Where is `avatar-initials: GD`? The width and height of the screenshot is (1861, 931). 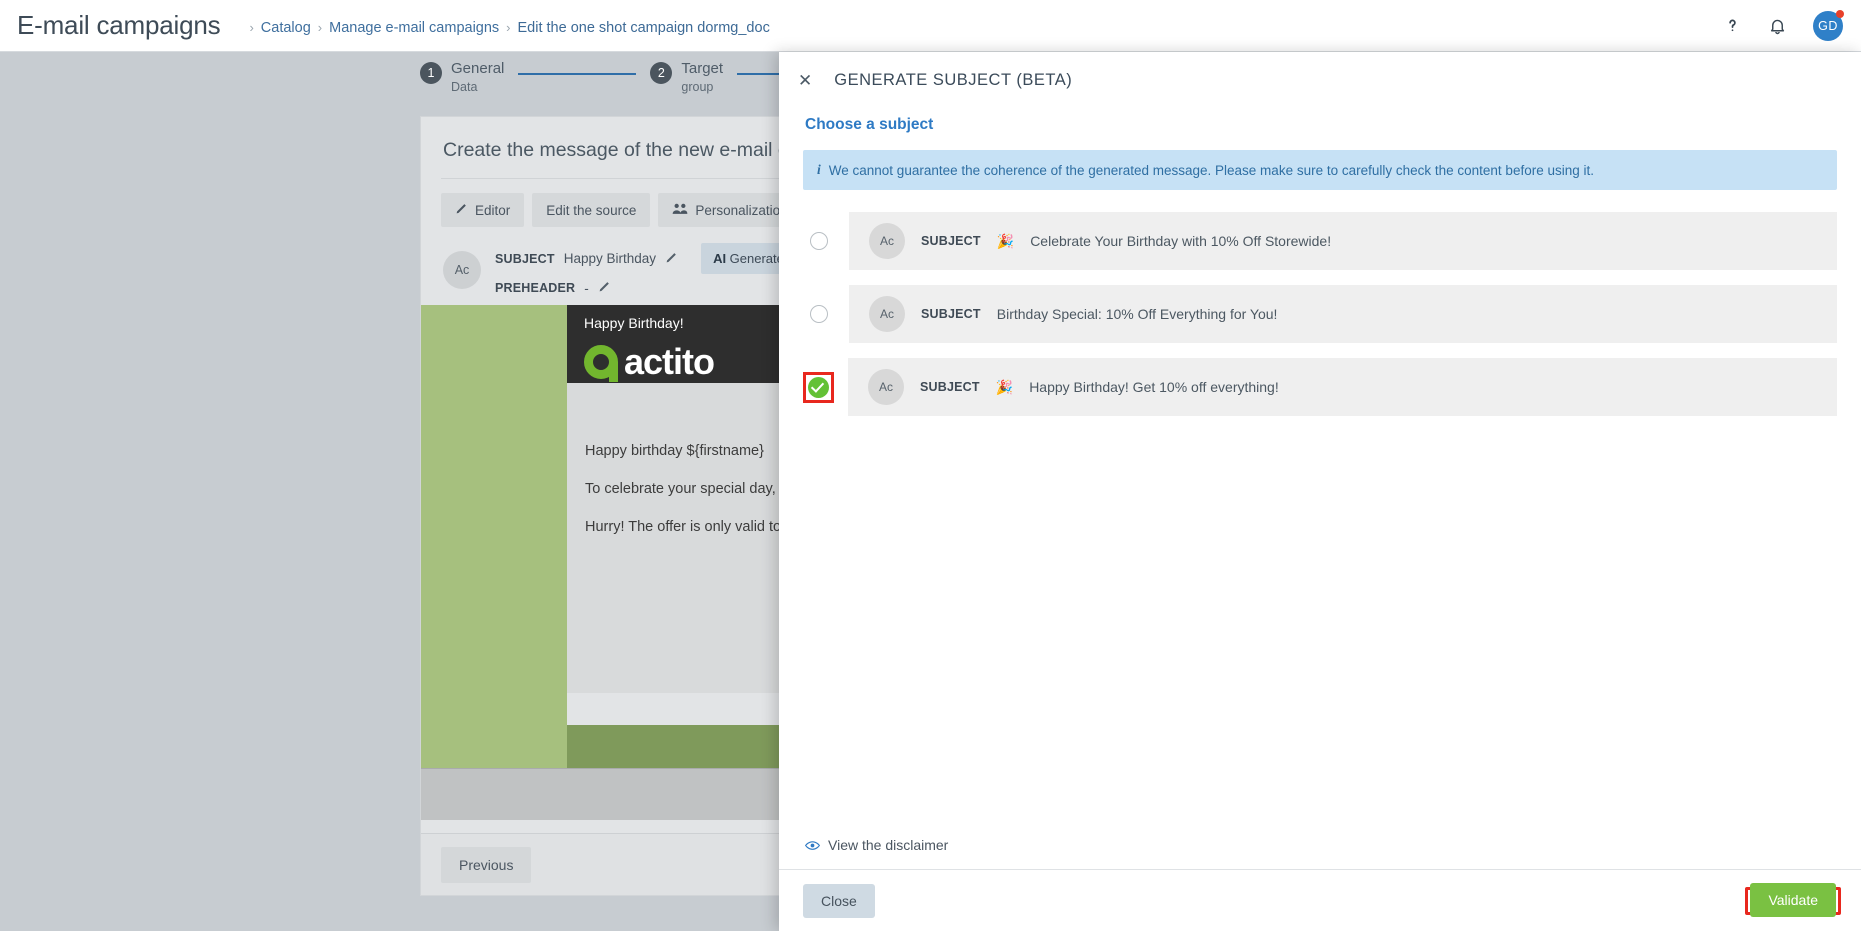
avatar-initials: GD is located at coordinates (1828, 25).